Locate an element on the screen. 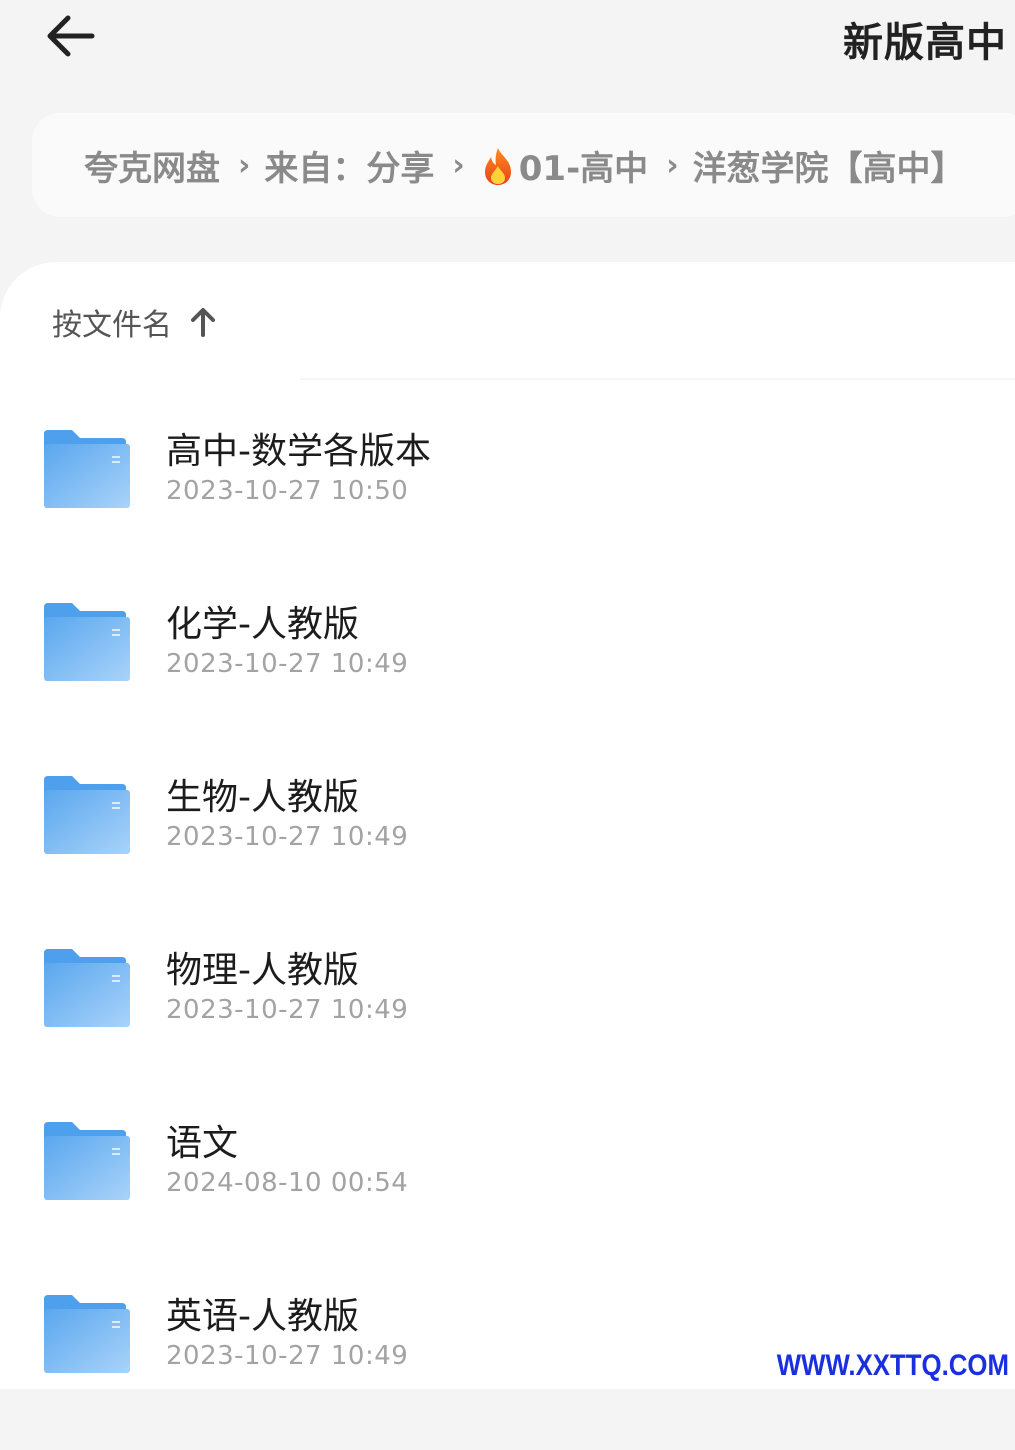 This screenshot has width=1015, height=1450. file-name: 生物-人教版 is located at coordinates (262, 797).